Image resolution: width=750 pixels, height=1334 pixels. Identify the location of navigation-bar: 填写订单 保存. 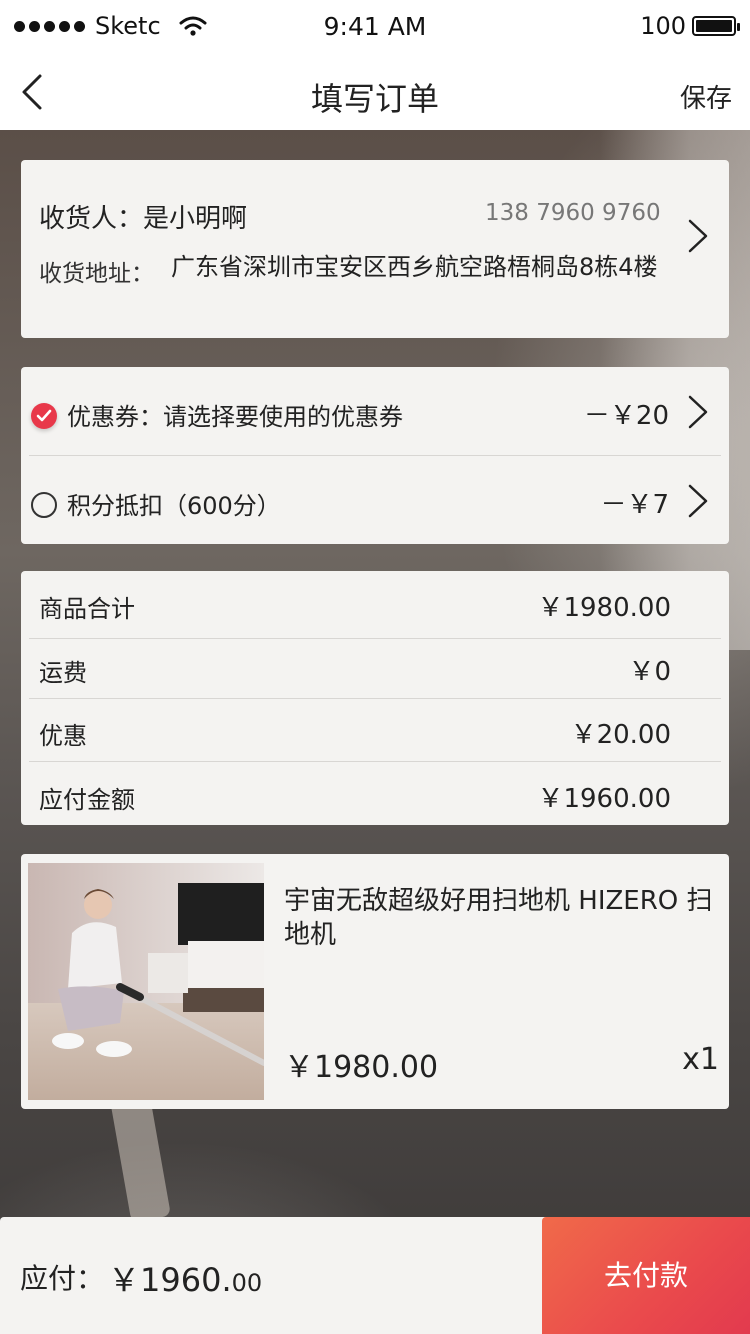
(375, 93).